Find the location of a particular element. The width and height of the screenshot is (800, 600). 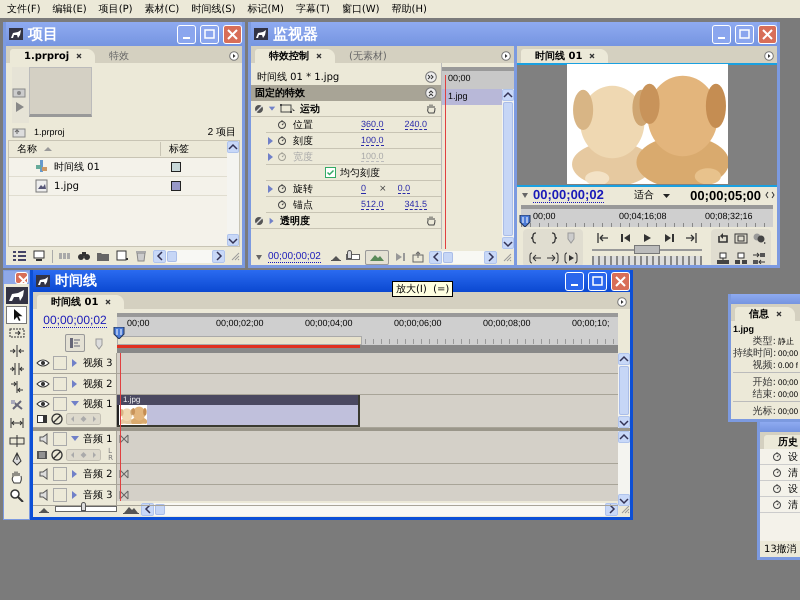

ruler-label: 00;00;10; is located at coordinates (591, 323).